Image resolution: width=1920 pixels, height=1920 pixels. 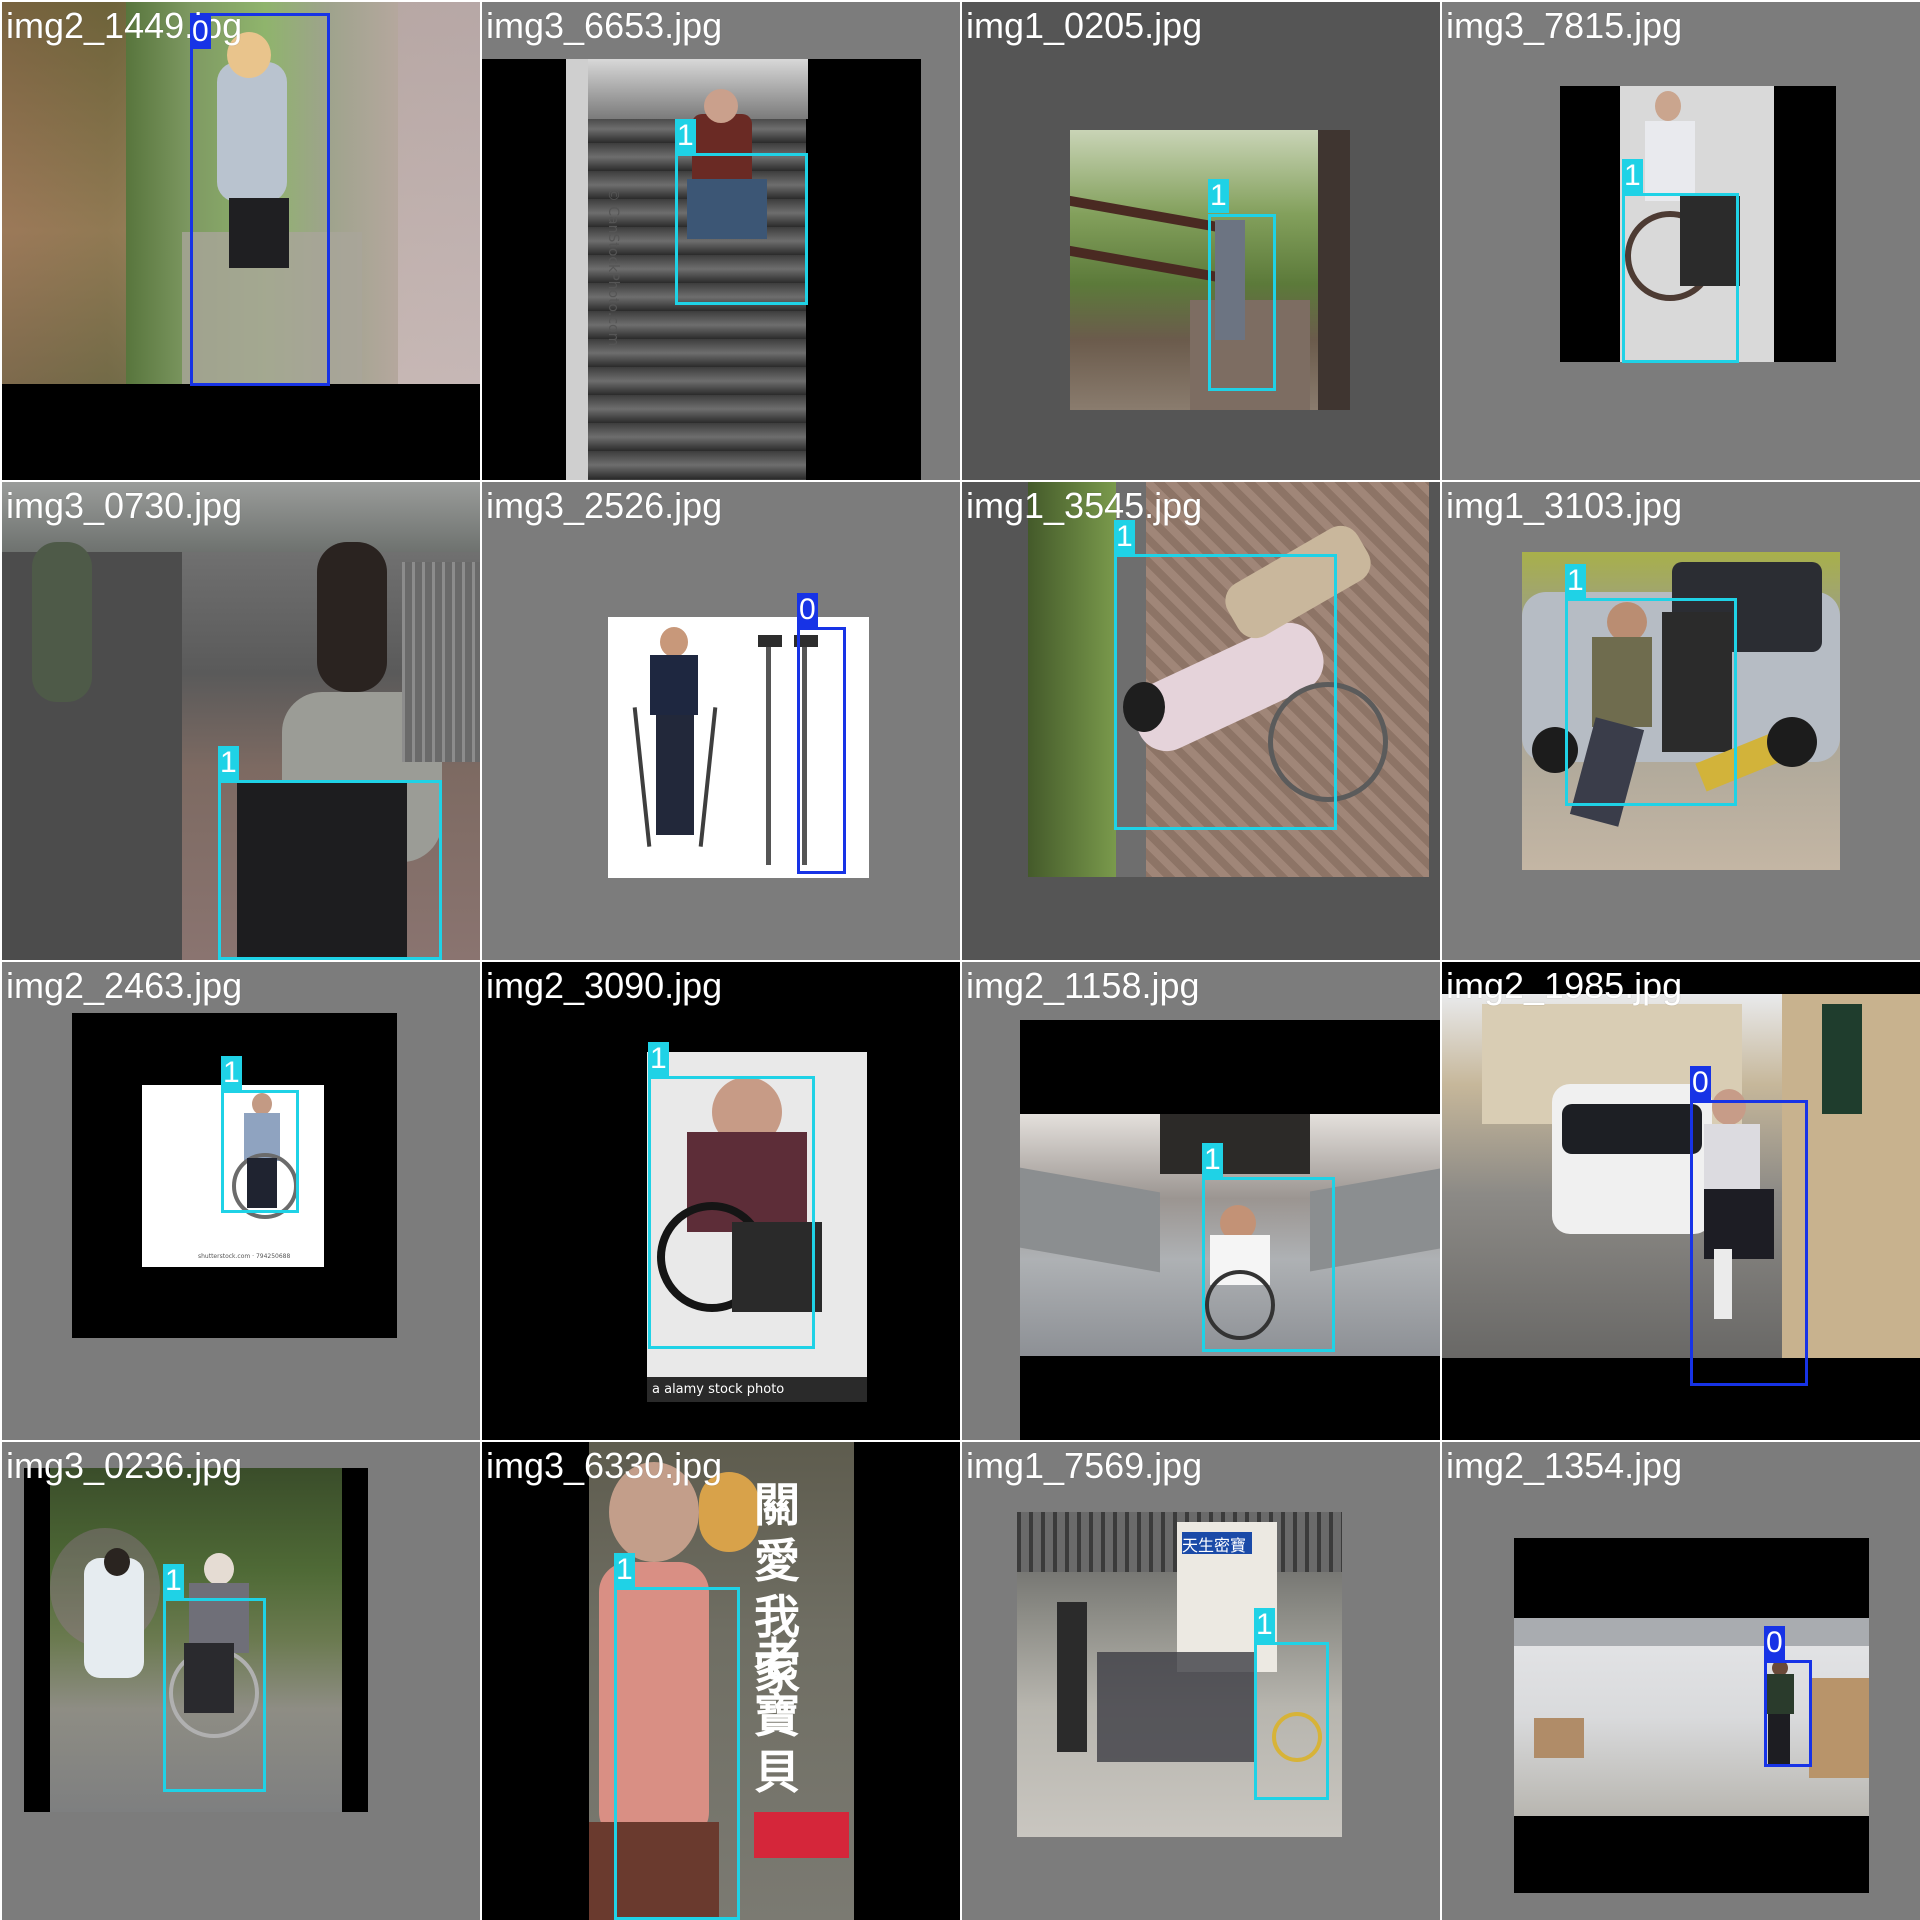 I want to click on tile-img3-6330: 關愛我家 老寶貝 1 img3_6330.jpg, so click(x=721, y=1681).